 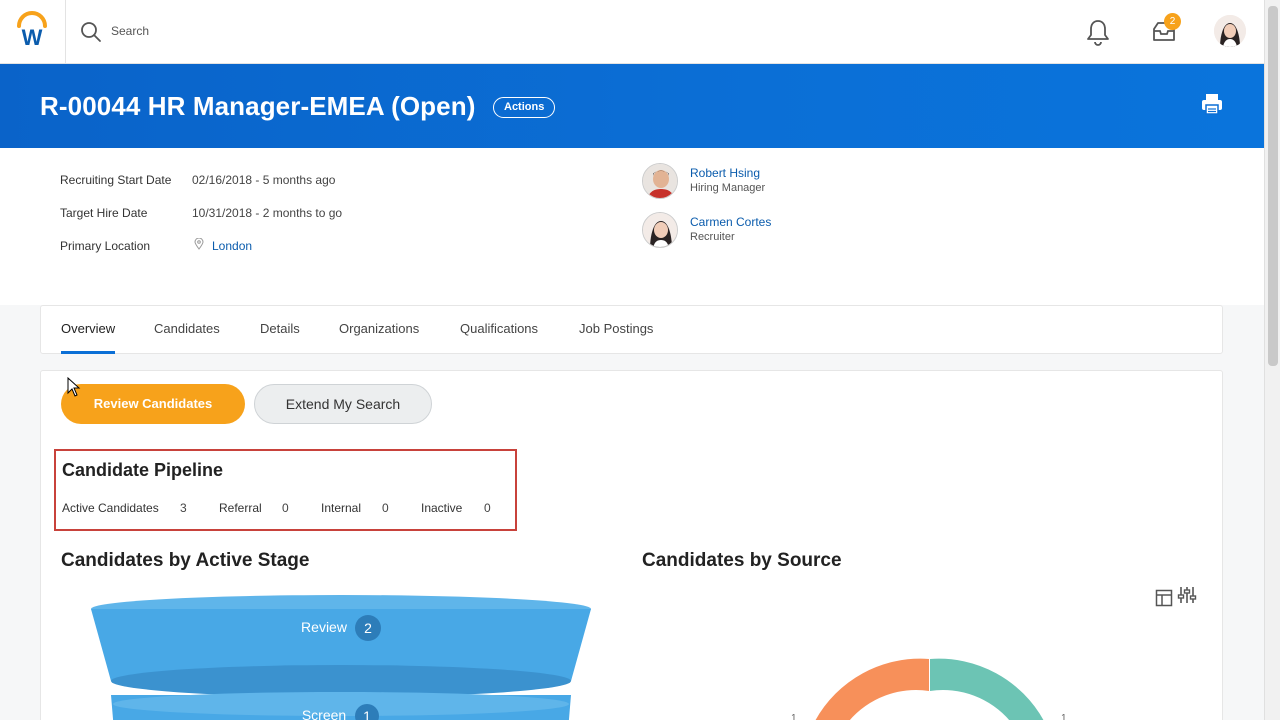 I want to click on inbox-button: 2, so click(x=1166, y=29).